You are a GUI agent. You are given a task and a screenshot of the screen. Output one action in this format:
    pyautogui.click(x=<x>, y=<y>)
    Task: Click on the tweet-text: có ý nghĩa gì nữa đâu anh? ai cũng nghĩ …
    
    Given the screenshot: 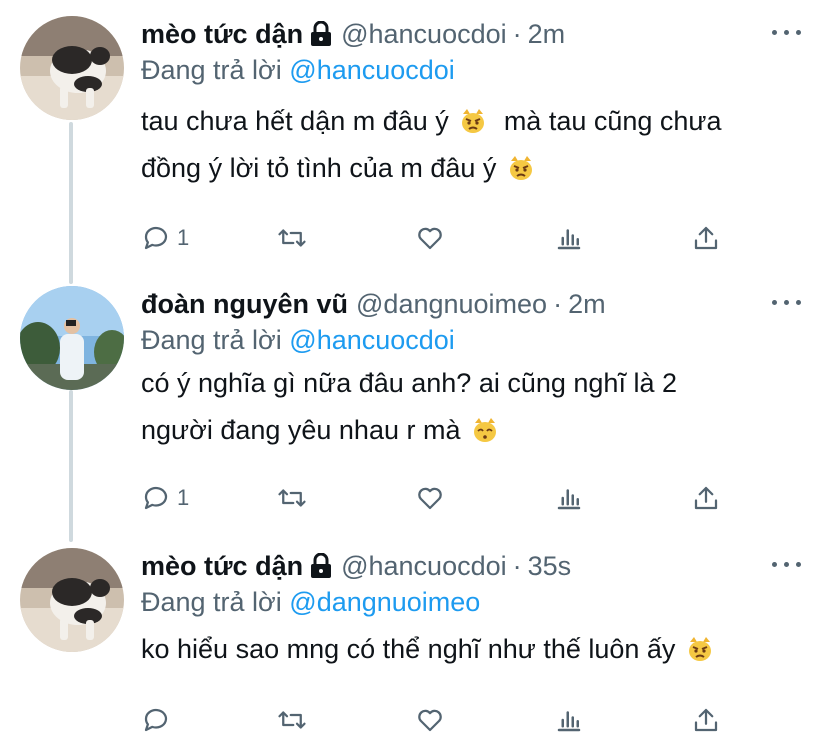 What is the action you would take?
    pyautogui.click(x=472, y=407)
    